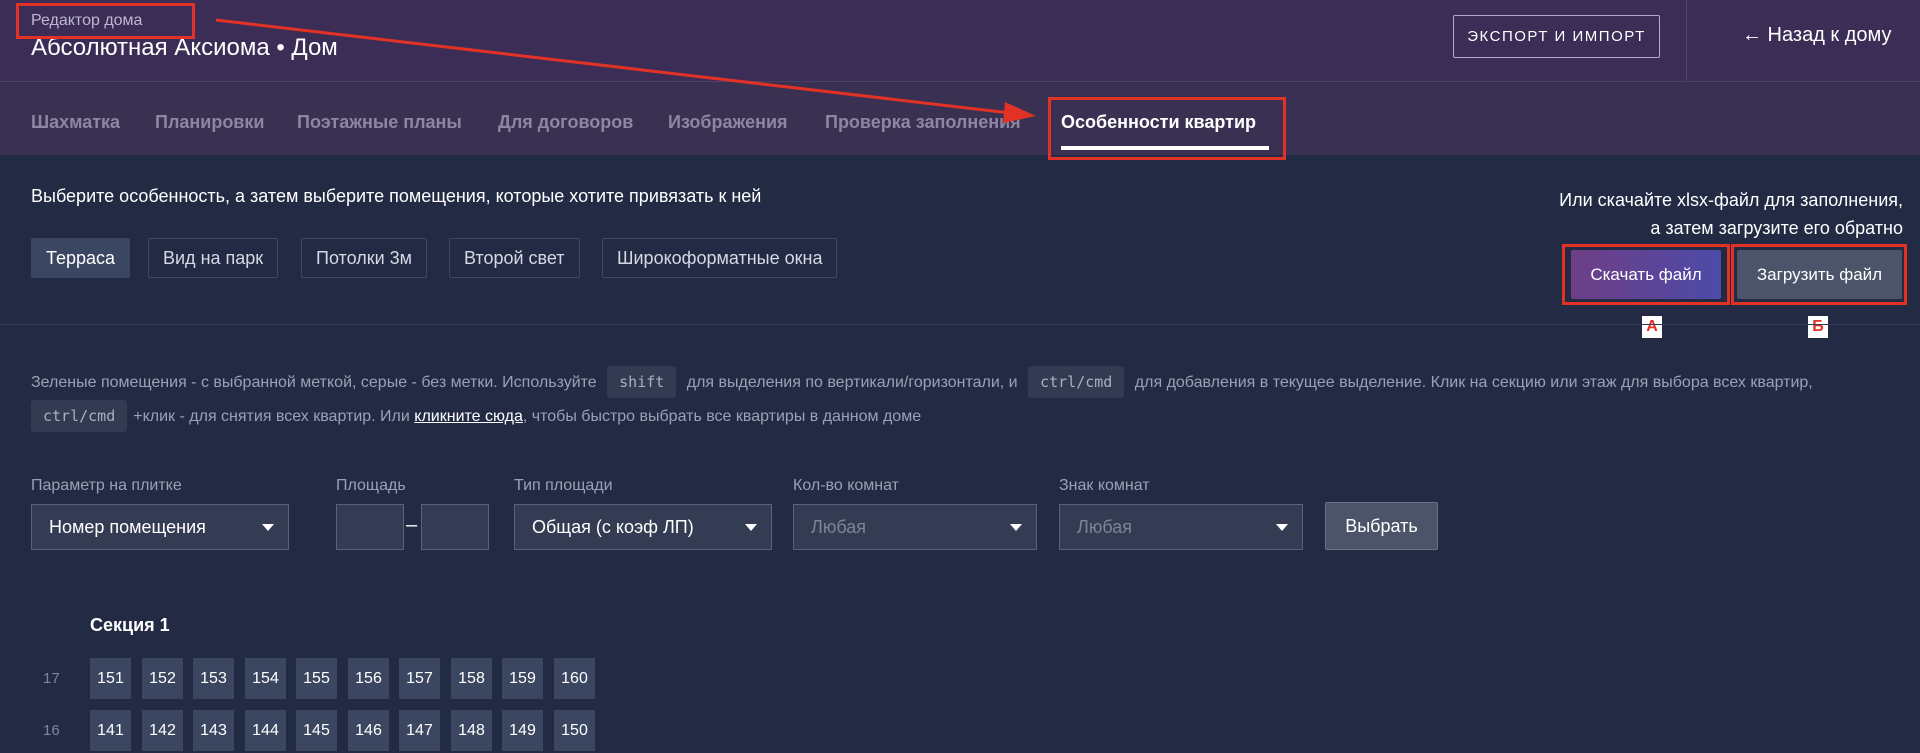 This screenshot has width=1920, height=753. Describe the element at coordinates (642, 382) in the screenshot. I see `kbd-shift: shift` at that location.